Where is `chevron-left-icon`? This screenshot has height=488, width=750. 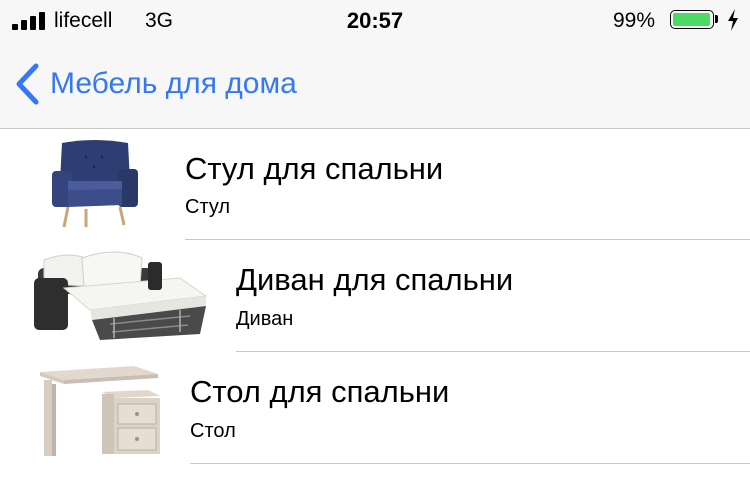 chevron-left-icon is located at coordinates (27, 84).